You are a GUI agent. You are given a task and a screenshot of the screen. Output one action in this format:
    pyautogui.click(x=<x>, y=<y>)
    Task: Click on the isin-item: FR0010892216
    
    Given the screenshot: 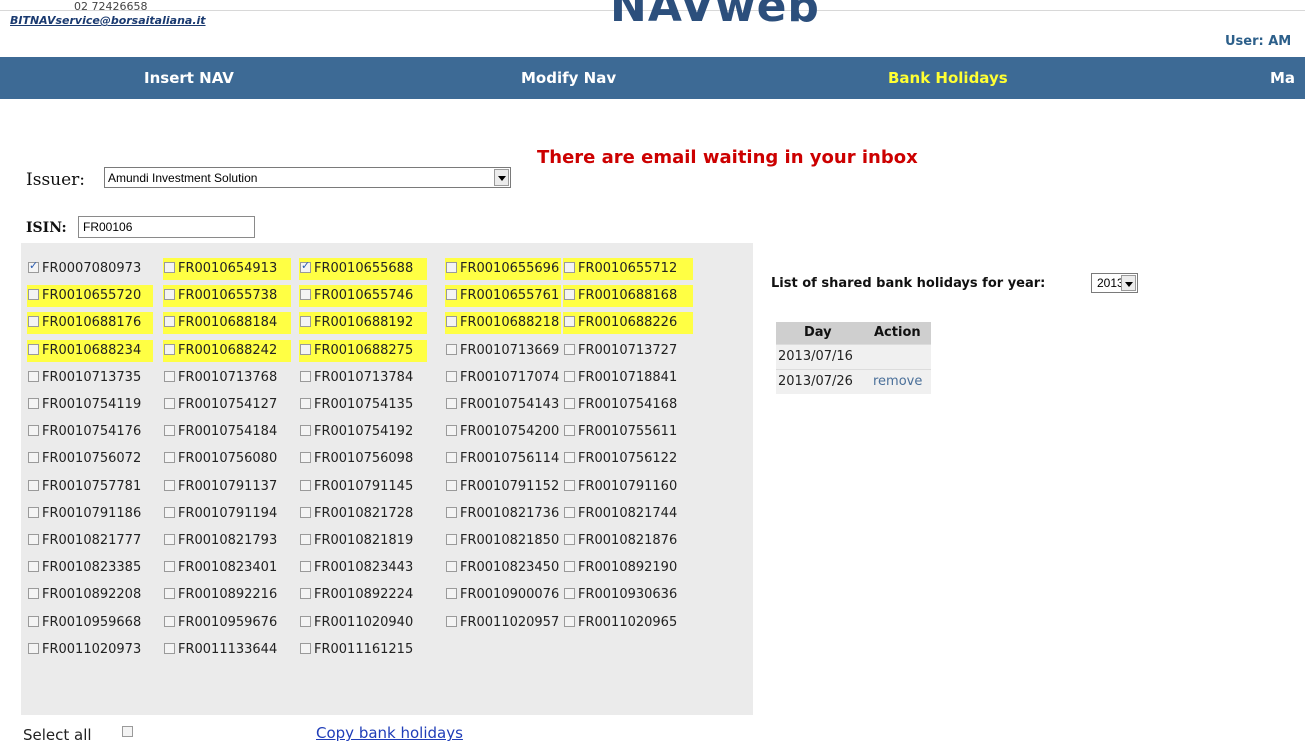 What is the action you would take?
    pyautogui.click(x=227, y=595)
    